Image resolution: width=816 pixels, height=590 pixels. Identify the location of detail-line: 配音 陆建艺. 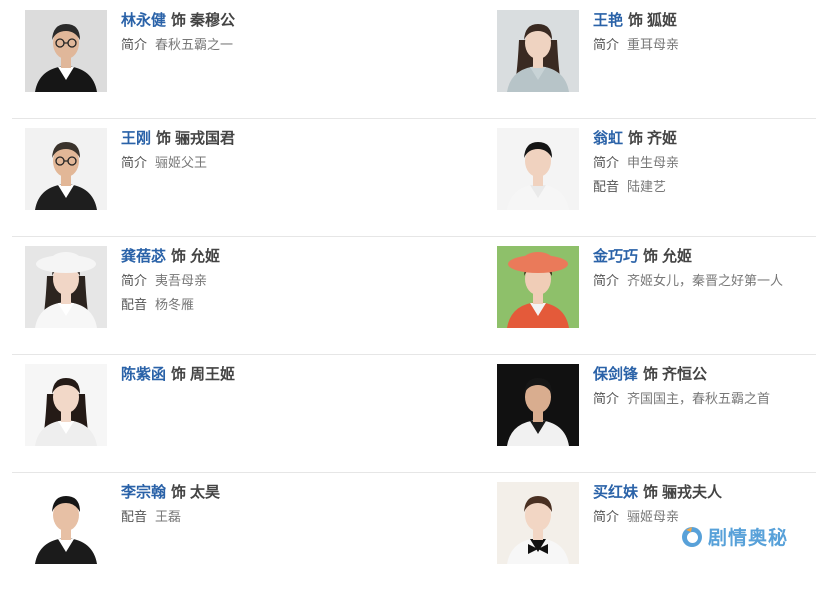
(636, 188).